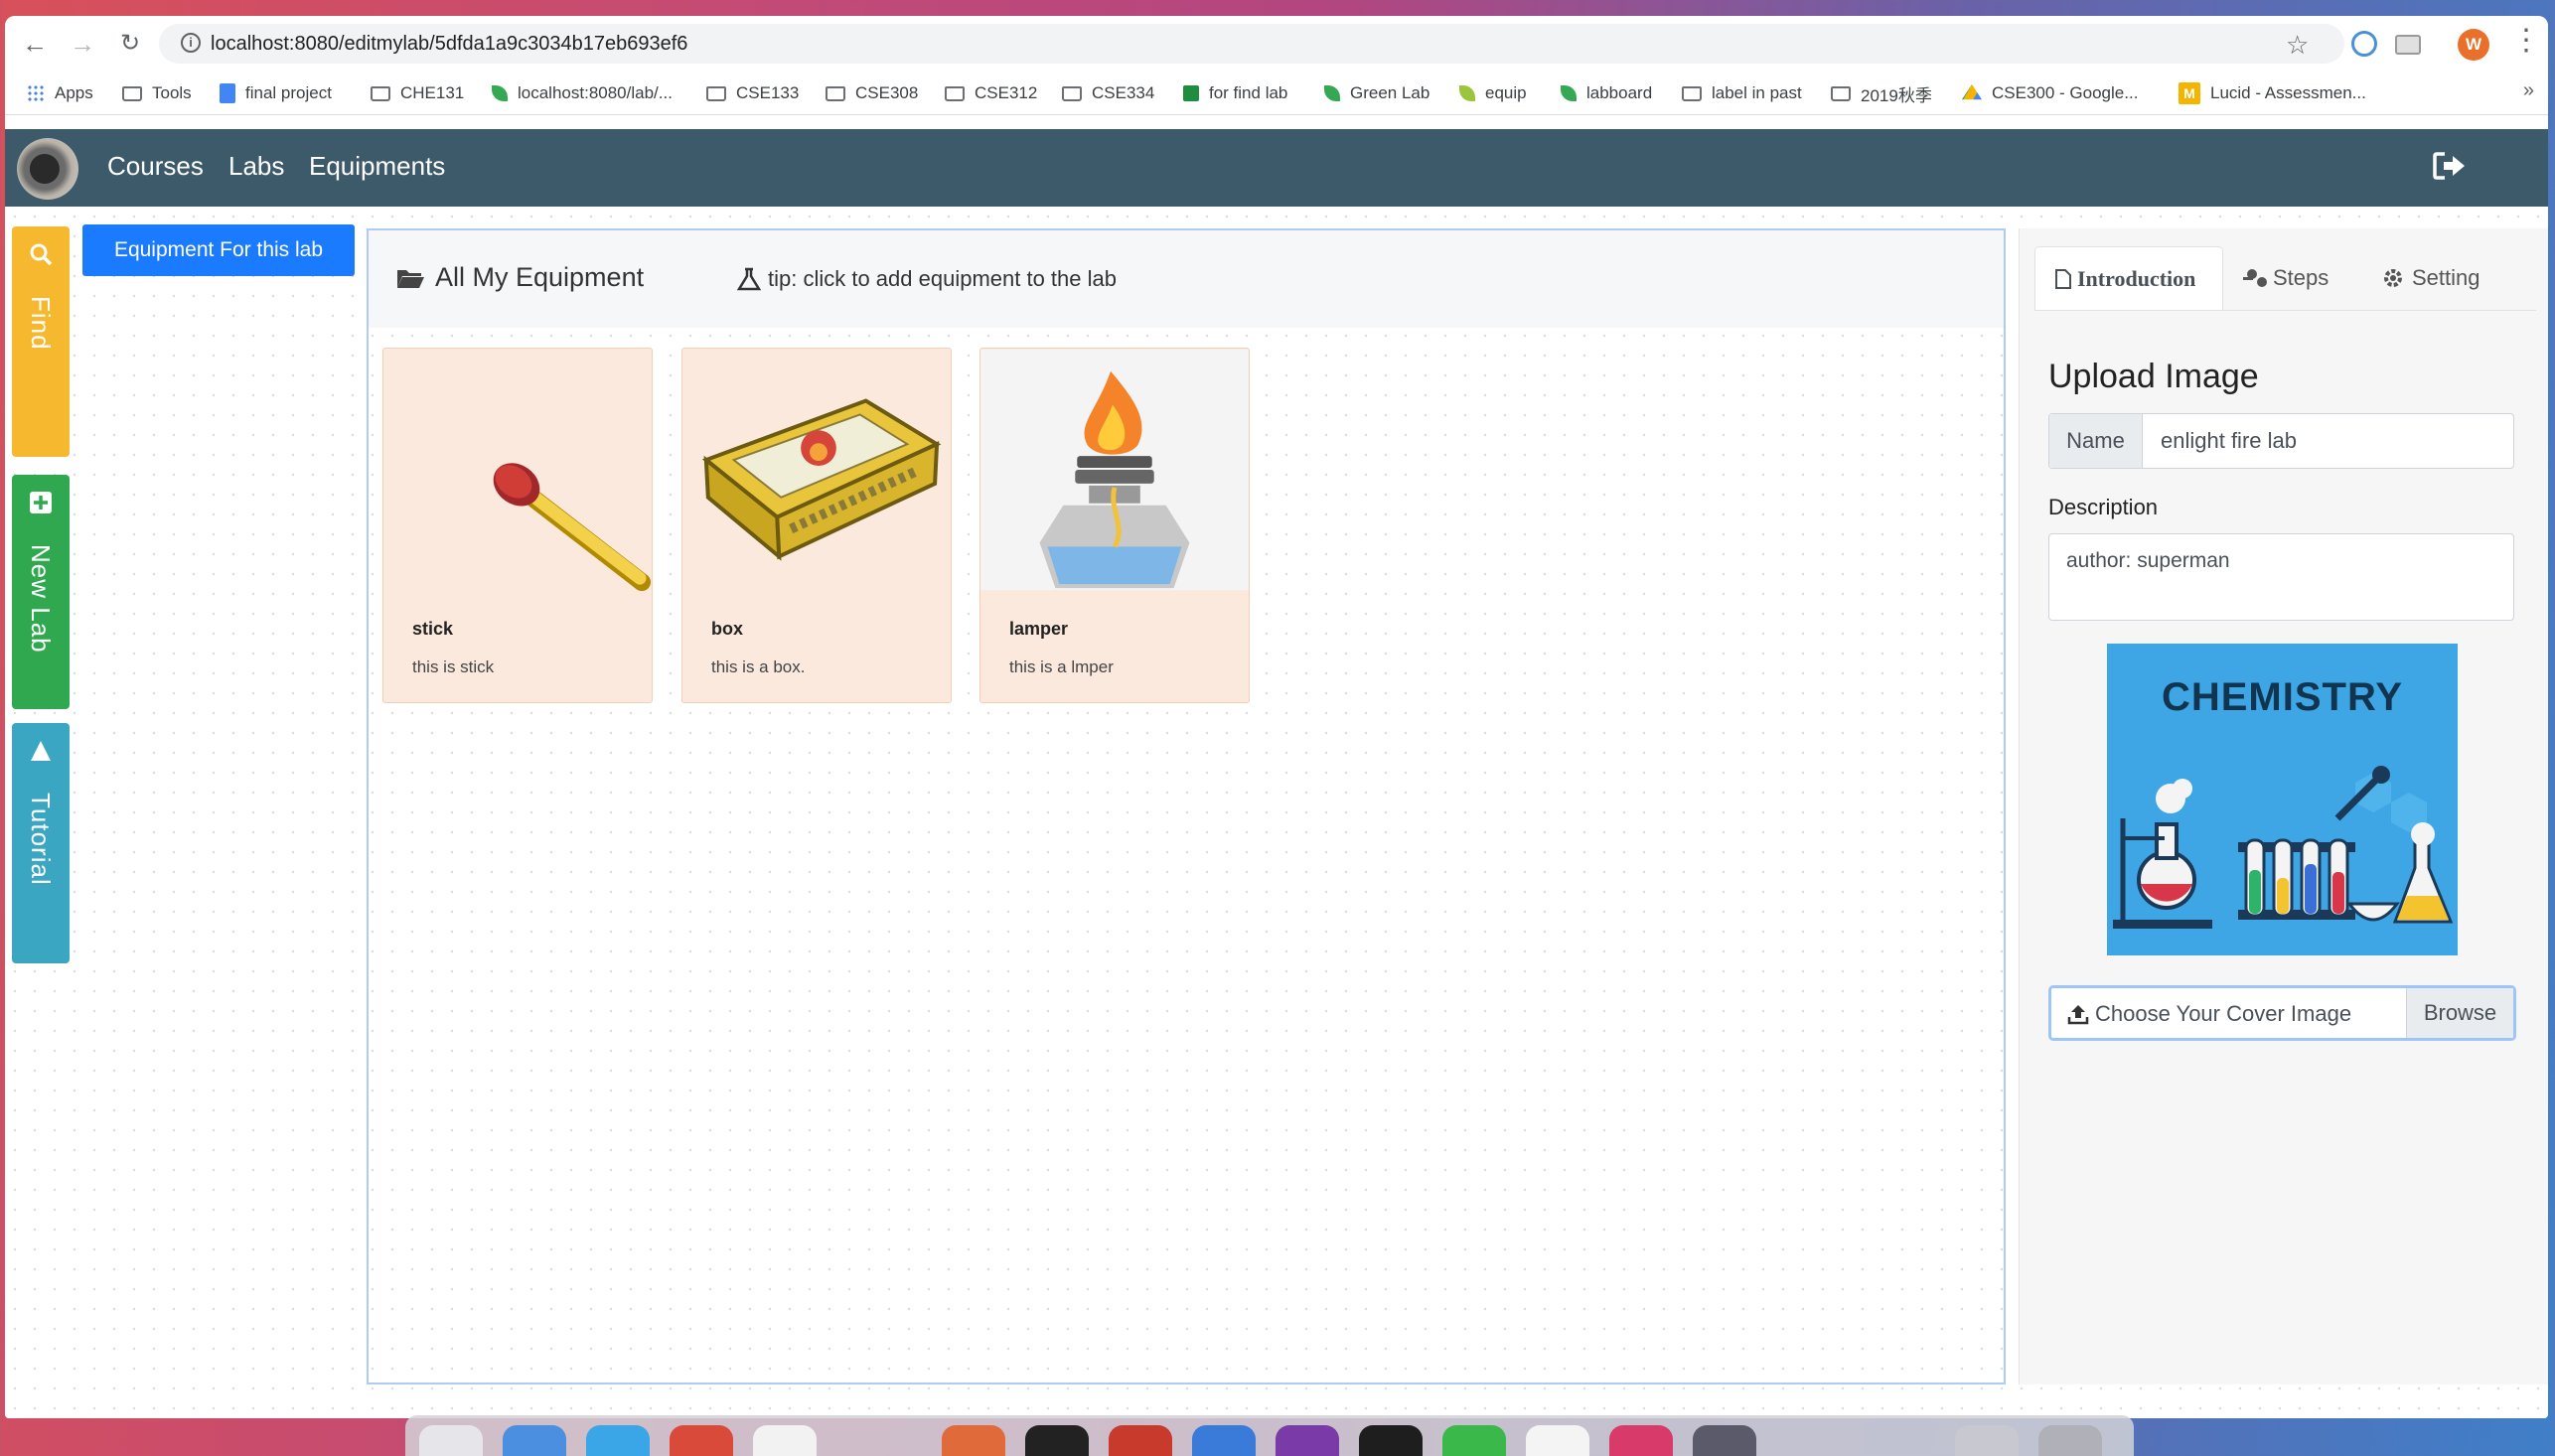 The height and width of the screenshot is (1456, 2555). What do you see at coordinates (1493, 93) in the screenshot?
I see `bookmark-equip: equip` at bounding box center [1493, 93].